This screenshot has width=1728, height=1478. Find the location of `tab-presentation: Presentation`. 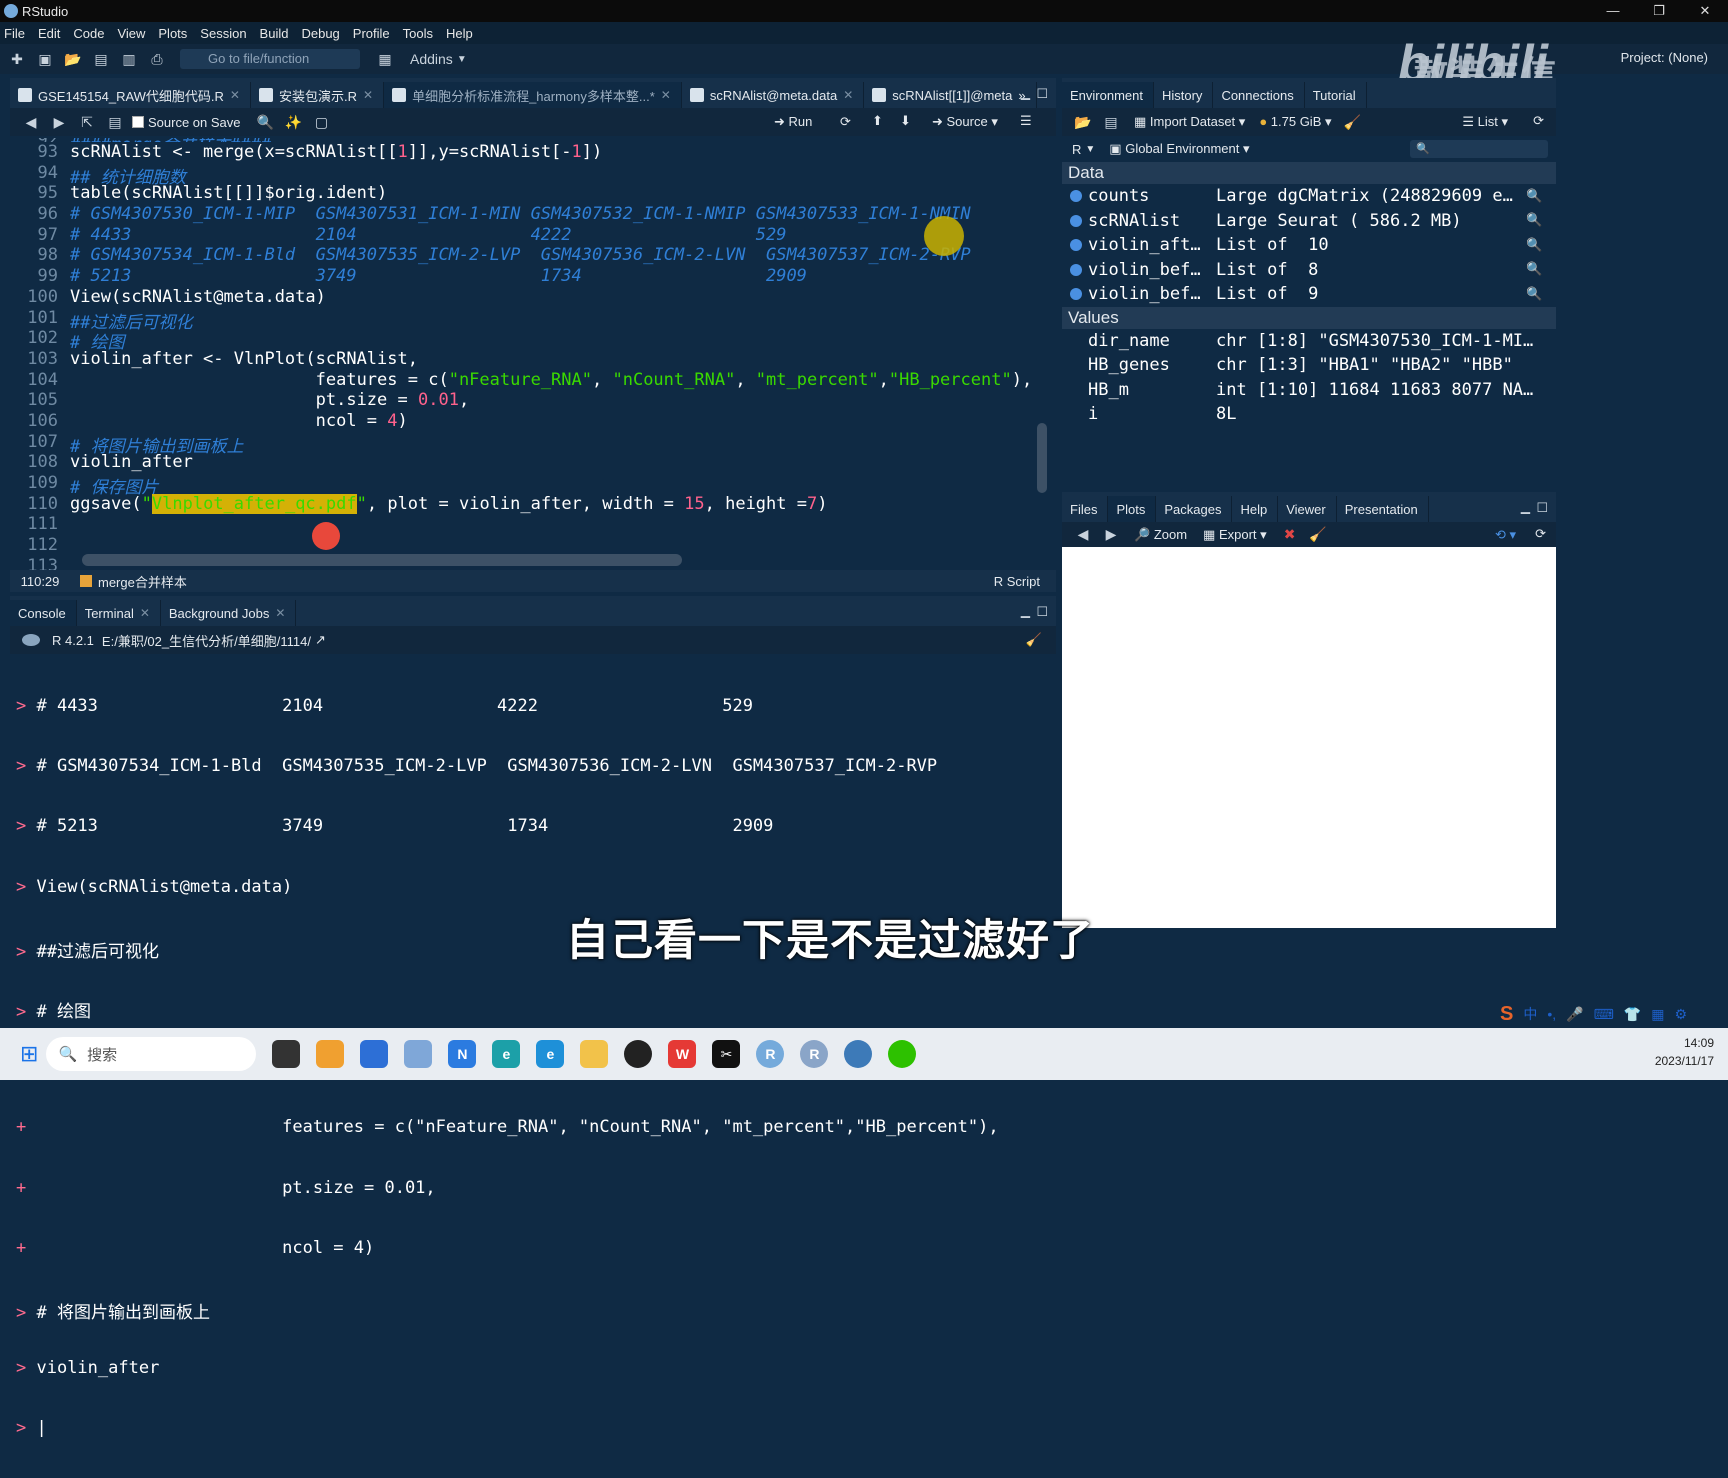

tab-presentation: Presentation is located at coordinates (1383, 509).